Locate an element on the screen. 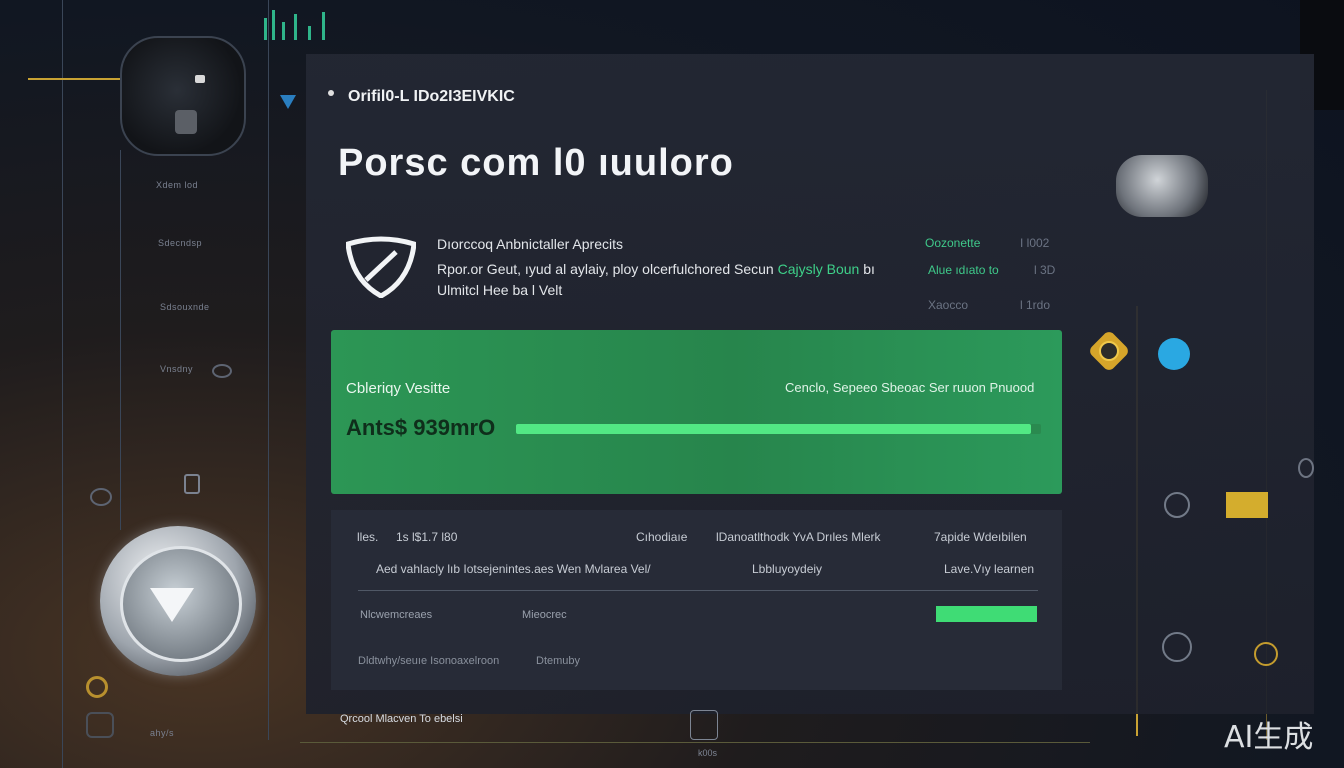 The image size is (1344, 768). table-cell: Cıhodiaıe is located at coordinates (661, 537).